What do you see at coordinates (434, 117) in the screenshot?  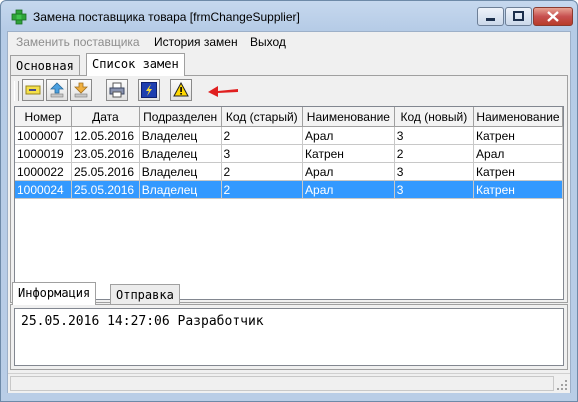 I see `column-header-new-code: Код (новый)` at bounding box center [434, 117].